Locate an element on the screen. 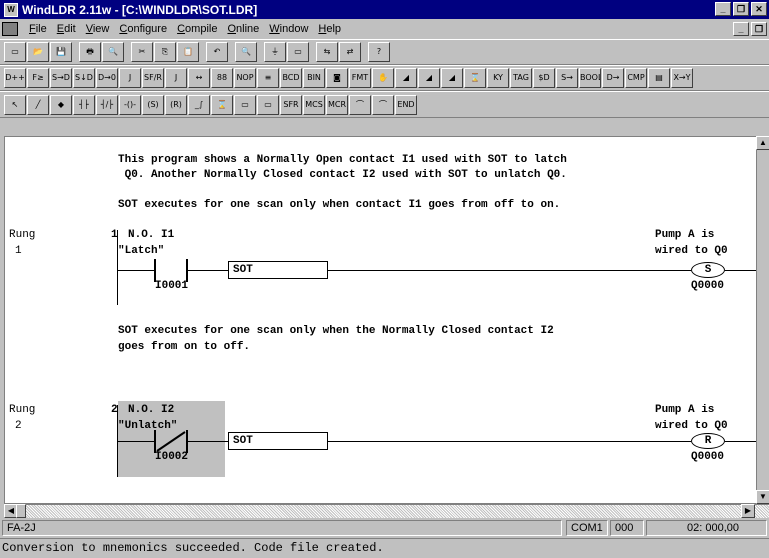 The width and height of the screenshot is (769, 558). toolbar3-button-5: -()- is located at coordinates (130, 104).